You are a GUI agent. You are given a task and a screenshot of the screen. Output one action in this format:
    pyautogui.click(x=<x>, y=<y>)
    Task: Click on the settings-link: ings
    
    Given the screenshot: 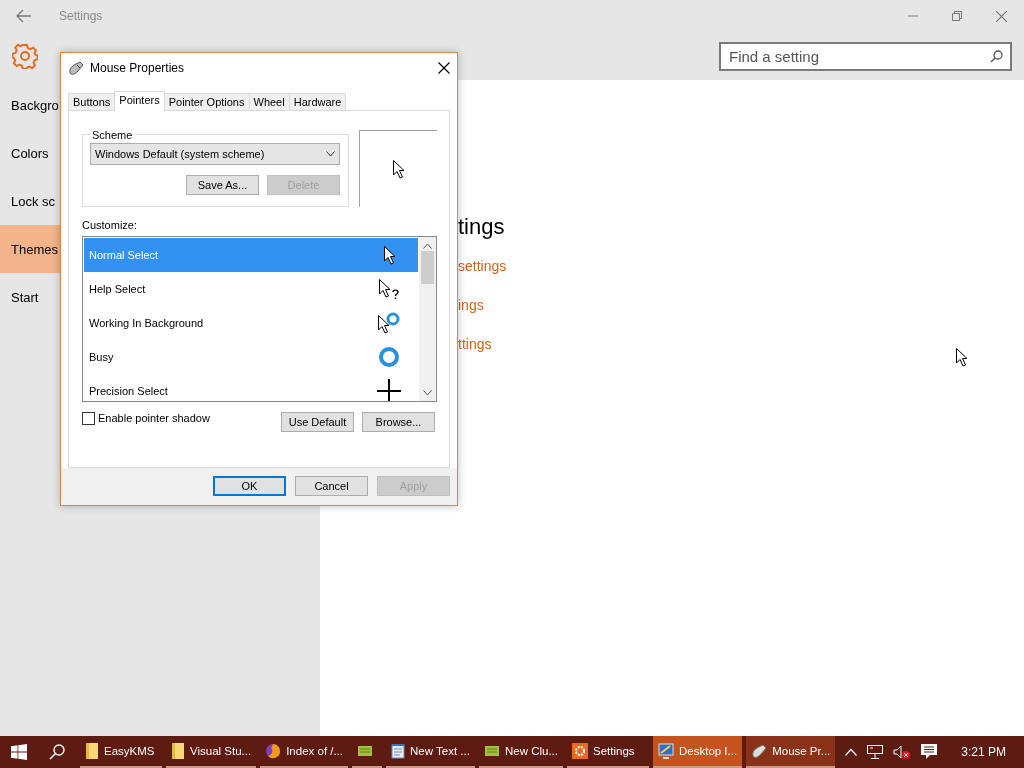 What is the action you would take?
    pyautogui.click(x=471, y=305)
    